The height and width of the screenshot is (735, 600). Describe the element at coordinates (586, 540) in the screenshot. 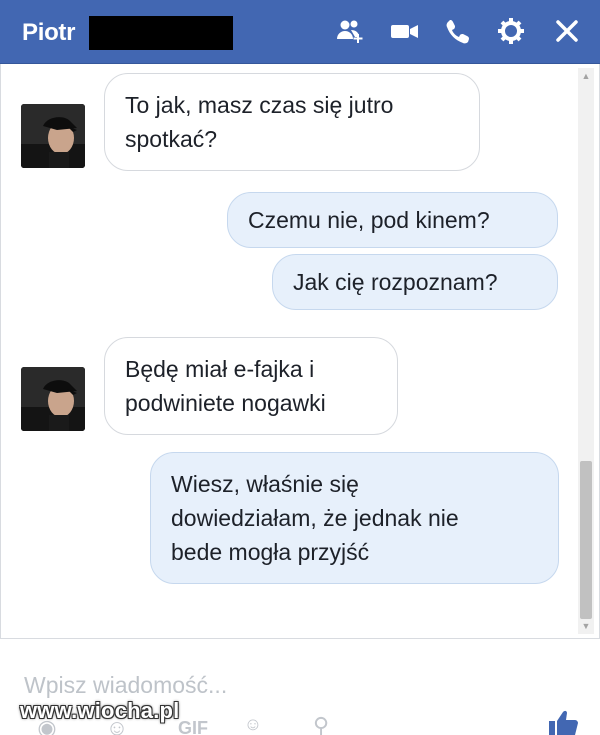

I see `scrollbar-thumb` at that location.